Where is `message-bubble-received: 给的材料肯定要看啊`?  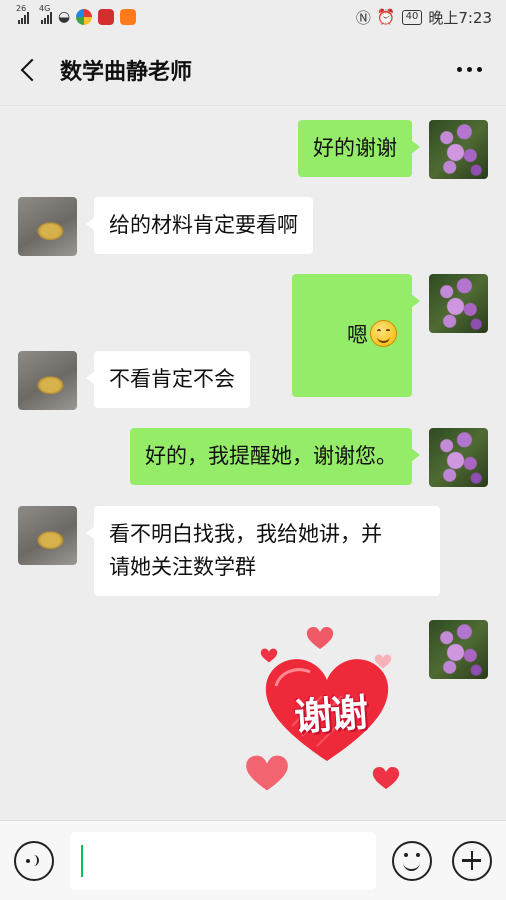
message-bubble-received: 给的材料肯定要看啊 is located at coordinates (199, 225).